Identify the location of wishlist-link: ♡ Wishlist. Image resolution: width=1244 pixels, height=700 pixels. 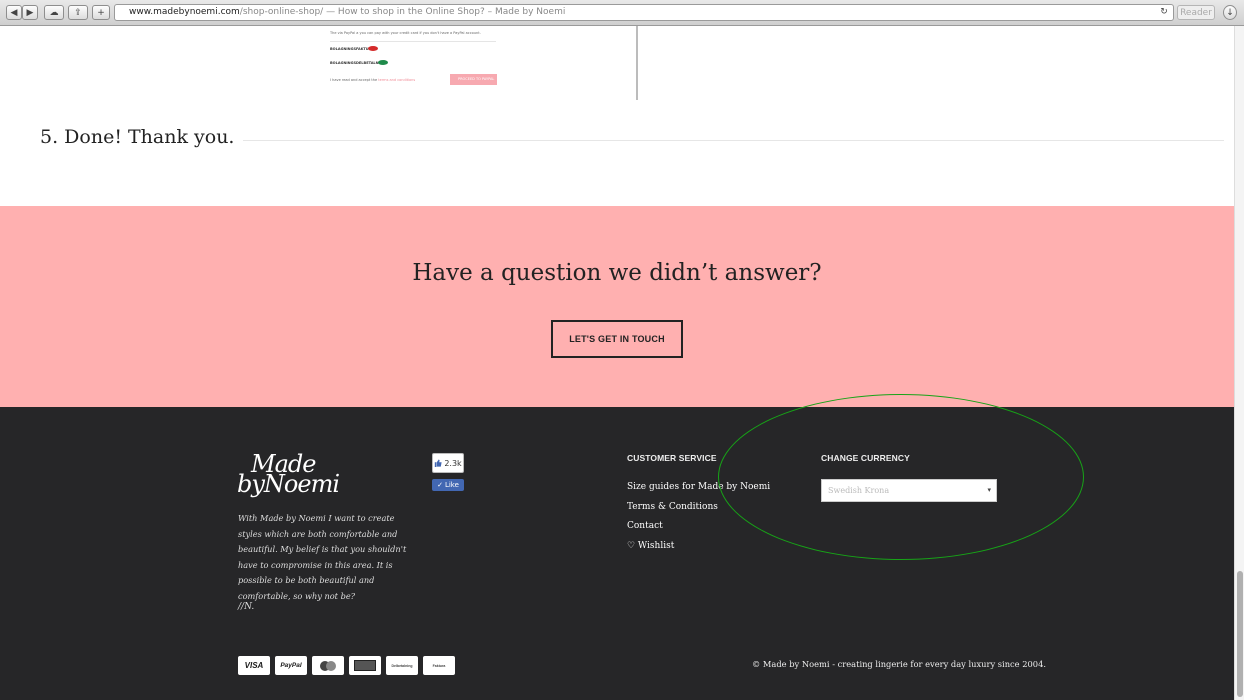
(698, 547).